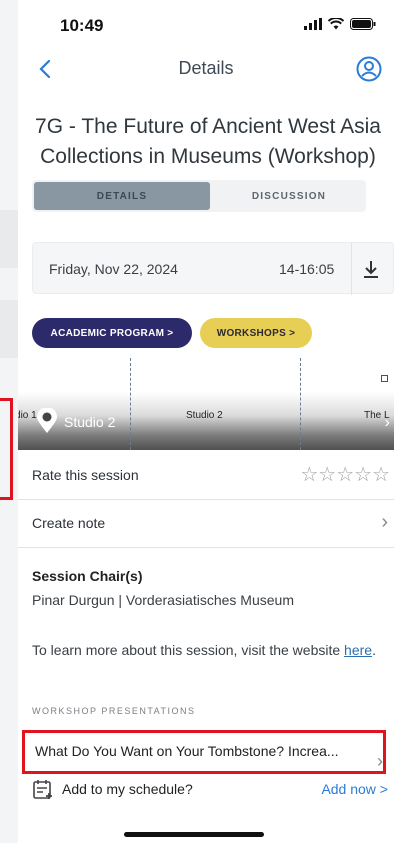  Describe the element at coordinates (42, 789) in the screenshot. I see `calendar-add-icon` at that location.